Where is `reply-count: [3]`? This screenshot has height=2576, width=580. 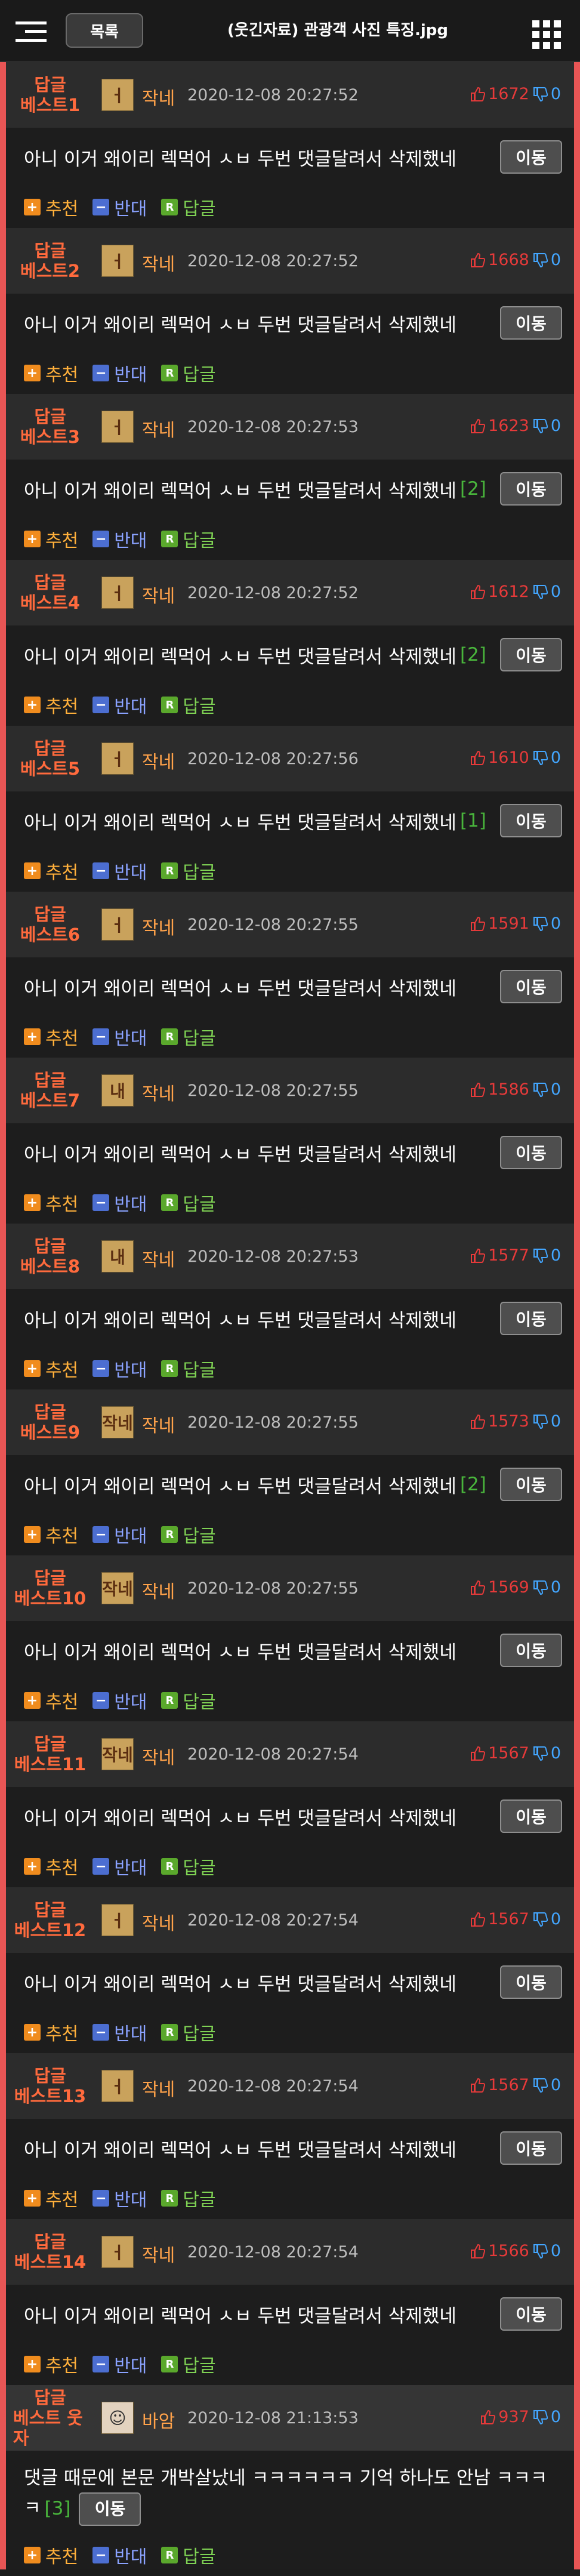
reply-count: [3] is located at coordinates (58, 2508).